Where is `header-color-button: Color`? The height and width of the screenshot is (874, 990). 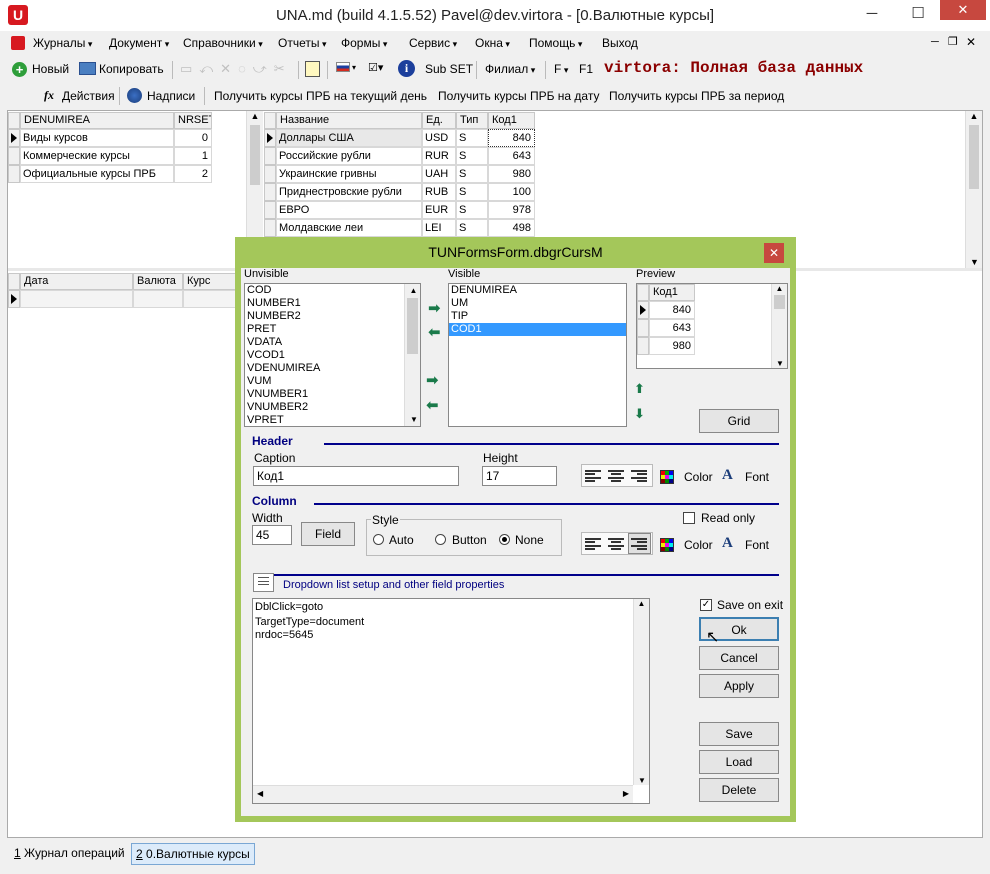
header-color-button: Color is located at coordinates (698, 477).